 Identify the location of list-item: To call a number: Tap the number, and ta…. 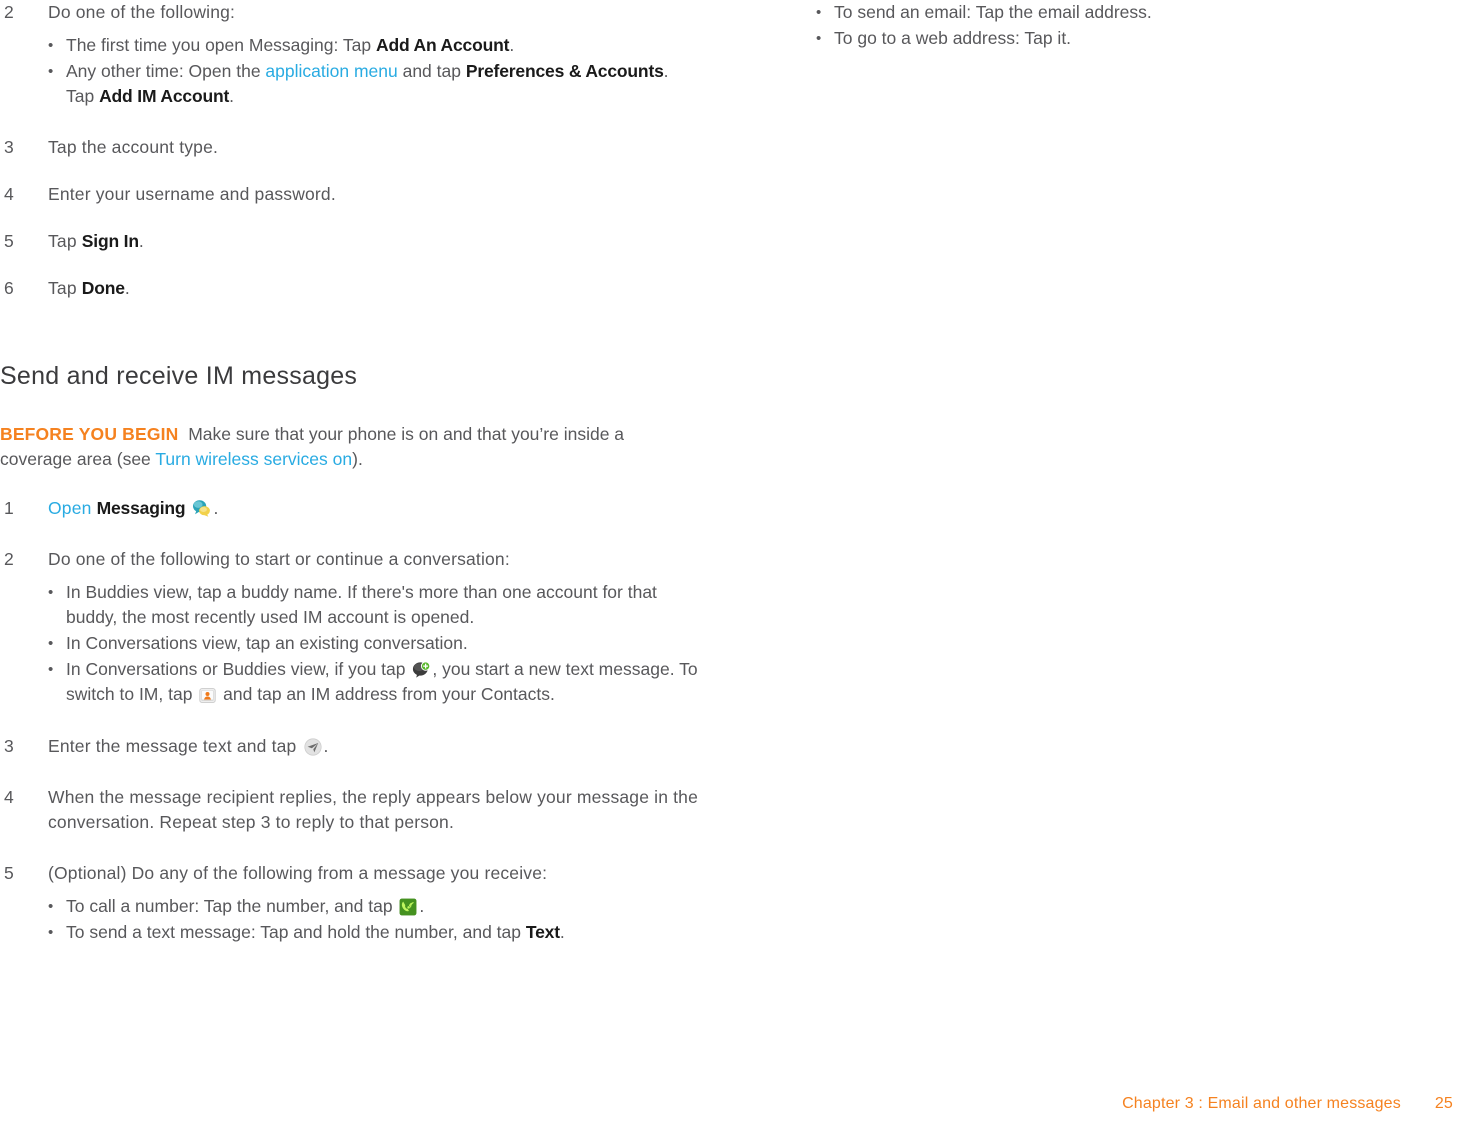
(374, 906).